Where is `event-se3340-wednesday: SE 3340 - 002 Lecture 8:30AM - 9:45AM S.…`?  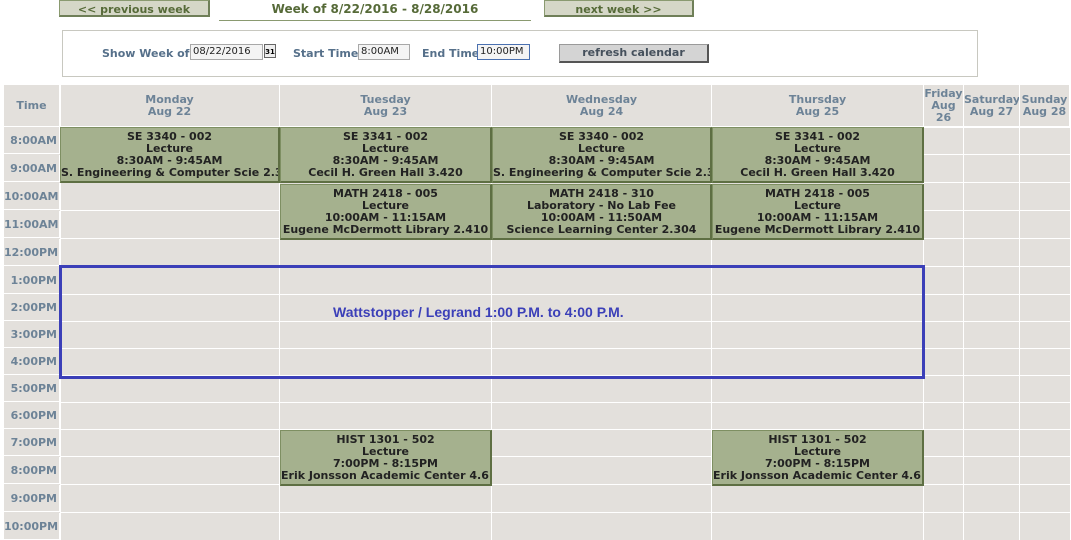
event-se3340-wednesday: SE 3340 - 002 Lecture 8:30AM - 9:45AM S.… is located at coordinates (602, 155).